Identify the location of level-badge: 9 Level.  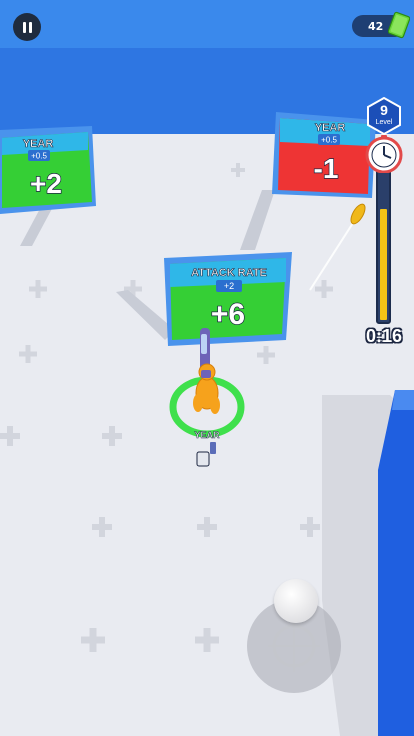
(384, 116).